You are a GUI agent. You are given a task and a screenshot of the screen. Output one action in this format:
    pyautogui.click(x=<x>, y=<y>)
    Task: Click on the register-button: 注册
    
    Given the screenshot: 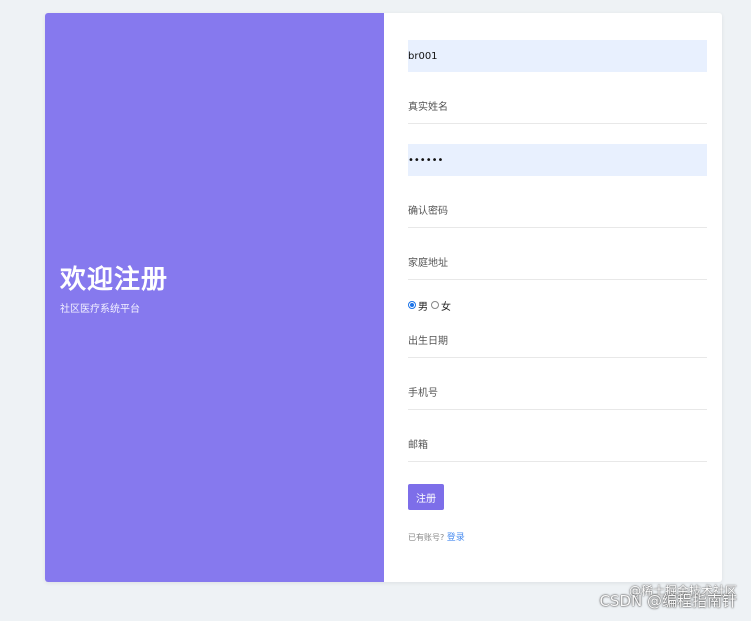 What is the action you would take?
    pyautogui.click(x=426, y=497)
    